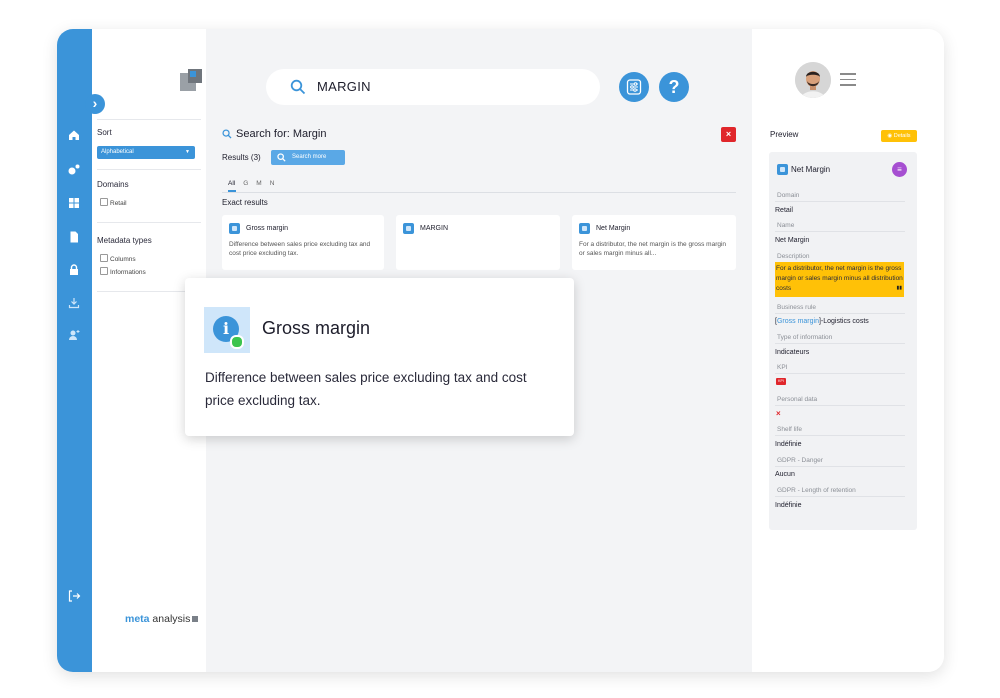 The image size is (1000, 698). What do you see at coordinates (902, 136) in the screenshot?
I see `details-label: Details` at bounding box center [902, 136].